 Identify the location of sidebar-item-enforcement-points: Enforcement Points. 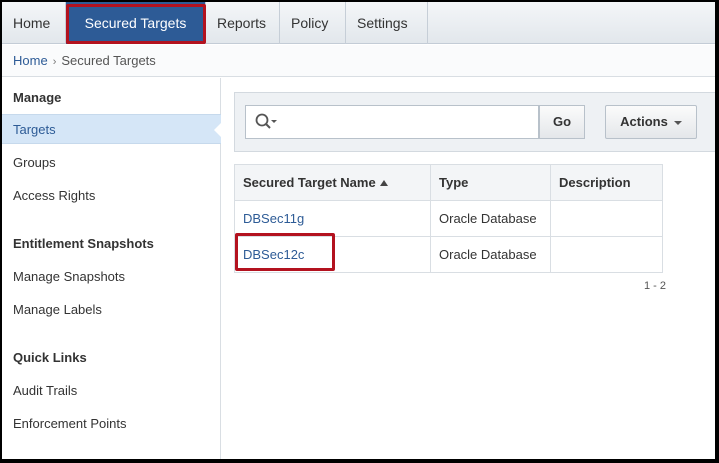
(111, 424).